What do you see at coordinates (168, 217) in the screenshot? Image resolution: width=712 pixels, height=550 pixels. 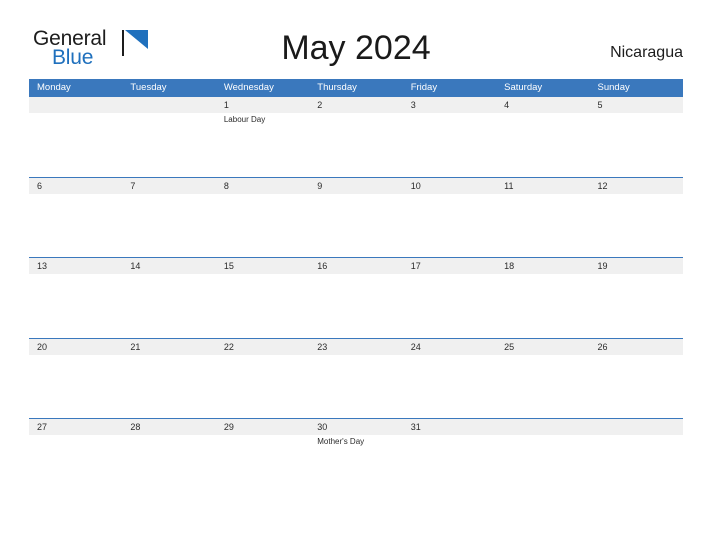 I see `day-cell: 7` at bounding box center [168, 217].